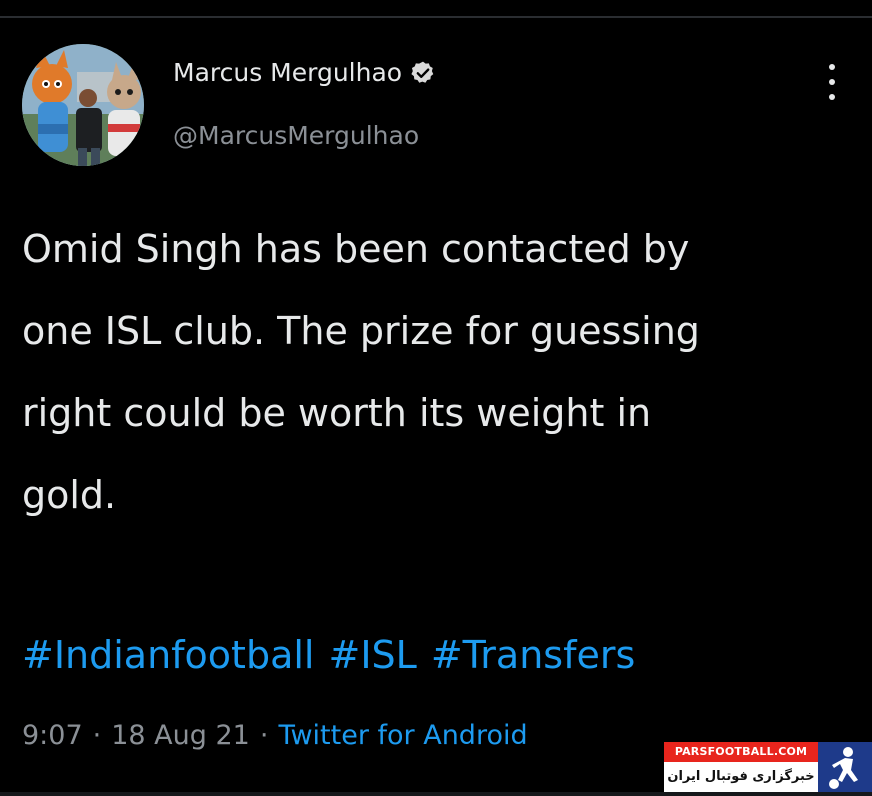 This screenshot has width=872, height=796. I want to click on football-player-logo-icon, so click(845, 767).